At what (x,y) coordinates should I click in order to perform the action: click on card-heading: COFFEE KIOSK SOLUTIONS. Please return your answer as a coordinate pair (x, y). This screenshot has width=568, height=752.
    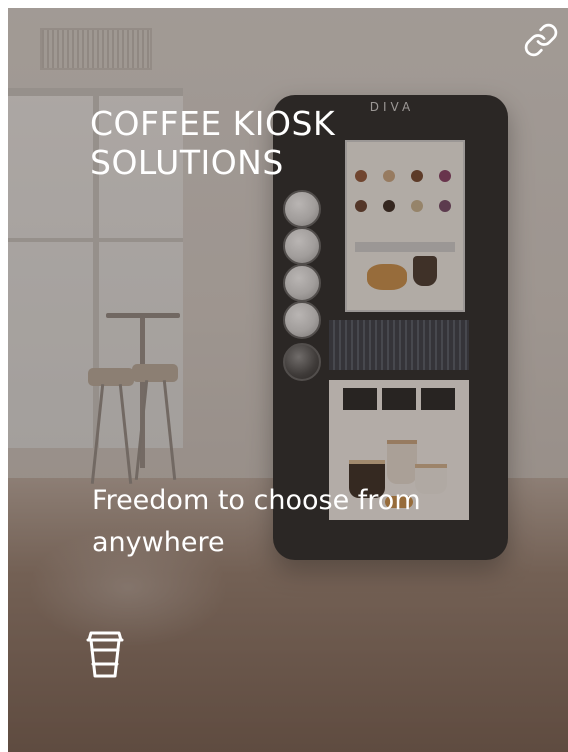
    Looking at the image, I should click on (213, 143).